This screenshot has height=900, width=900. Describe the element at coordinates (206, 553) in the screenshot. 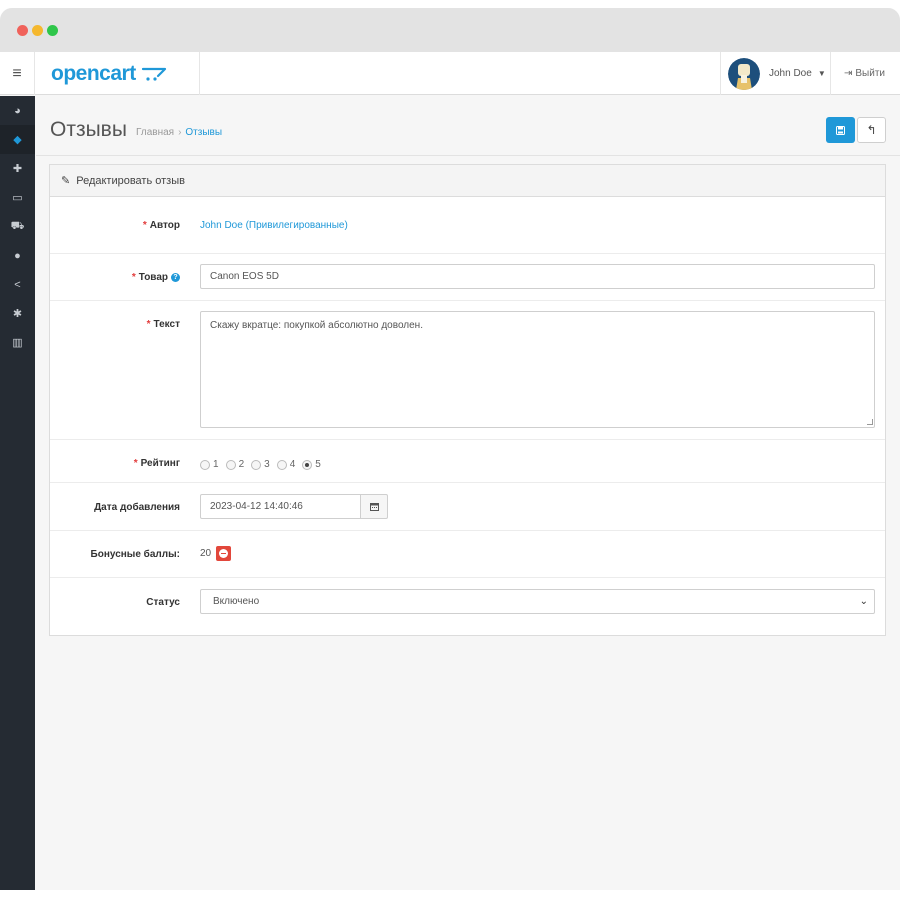

I see `bonus-value: 20` at that location.